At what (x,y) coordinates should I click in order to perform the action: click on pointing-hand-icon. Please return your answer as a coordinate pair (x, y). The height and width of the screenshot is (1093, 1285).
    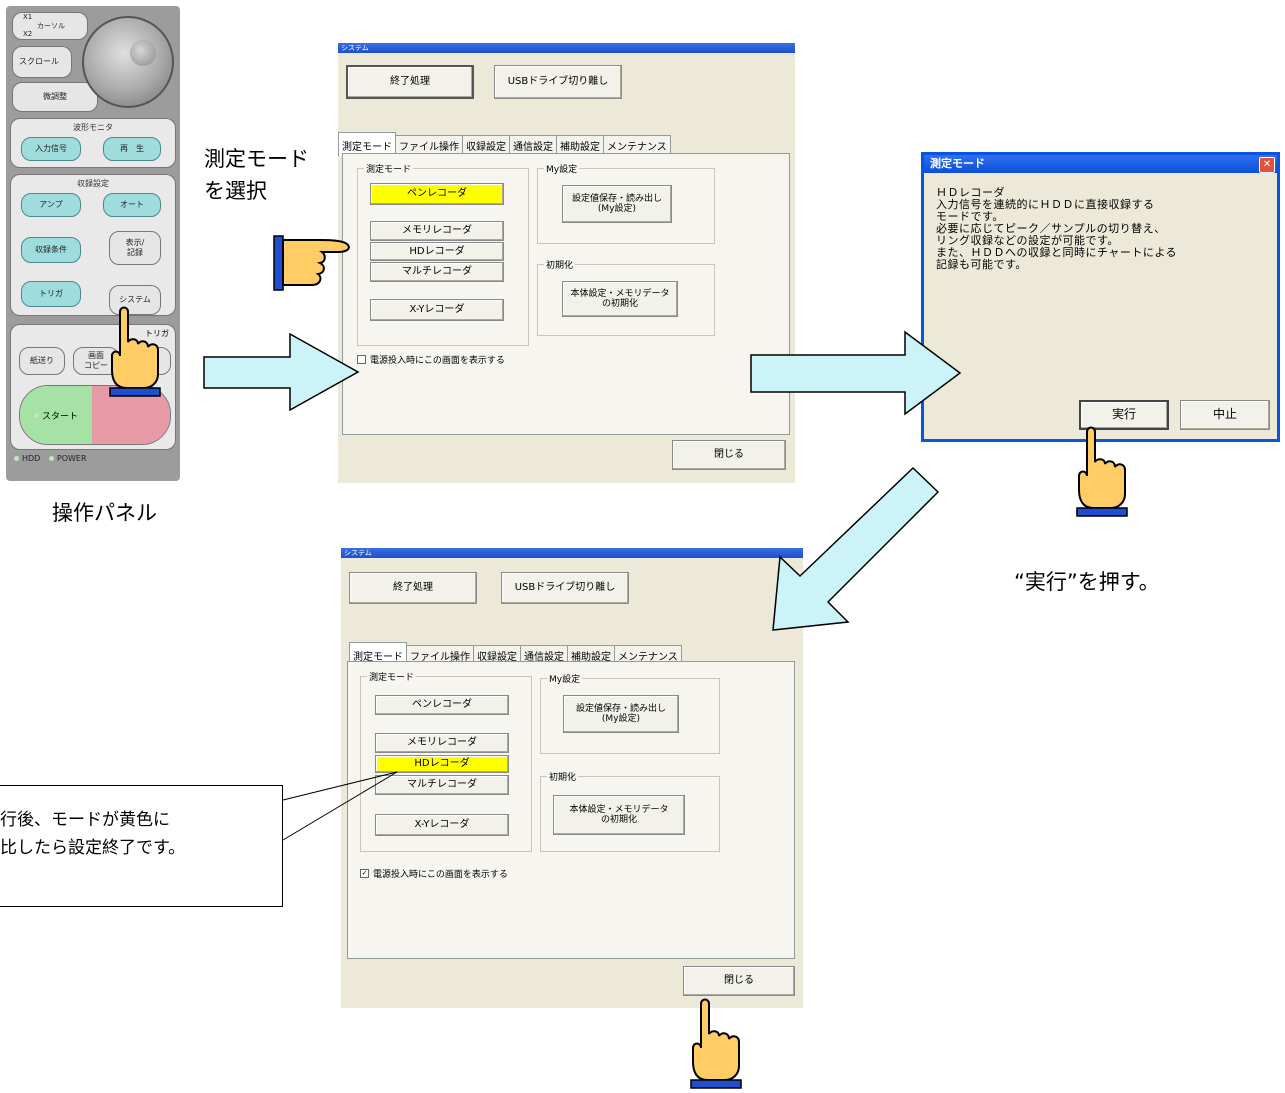
    Looking at the image, I should click on (311, 263).